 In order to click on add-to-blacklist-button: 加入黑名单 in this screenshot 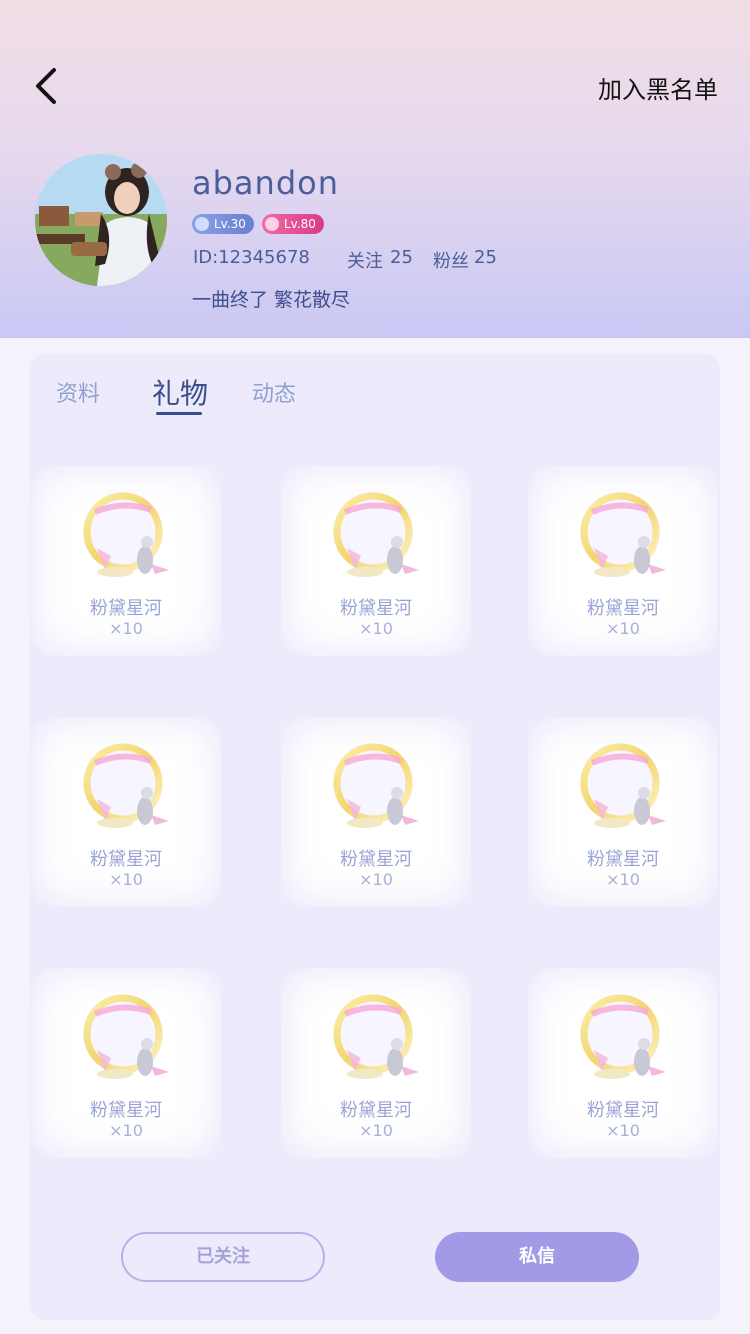, I will do `click(658, 87)`.